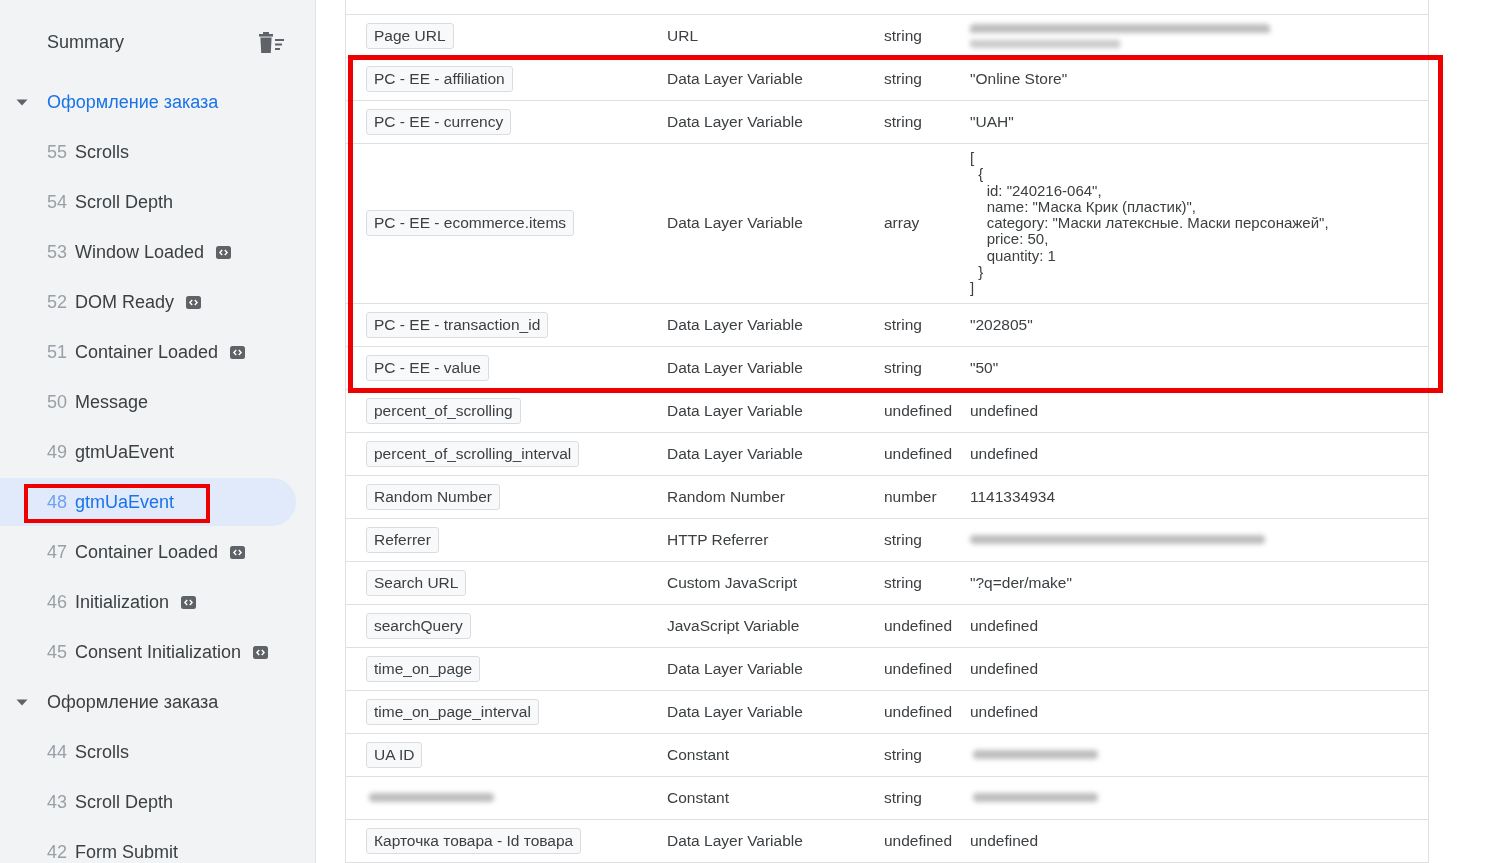  Describe the element at coordinates (439, 79) in the screenshot. I see `variable-name: PC - EE - affiliation` at that location.